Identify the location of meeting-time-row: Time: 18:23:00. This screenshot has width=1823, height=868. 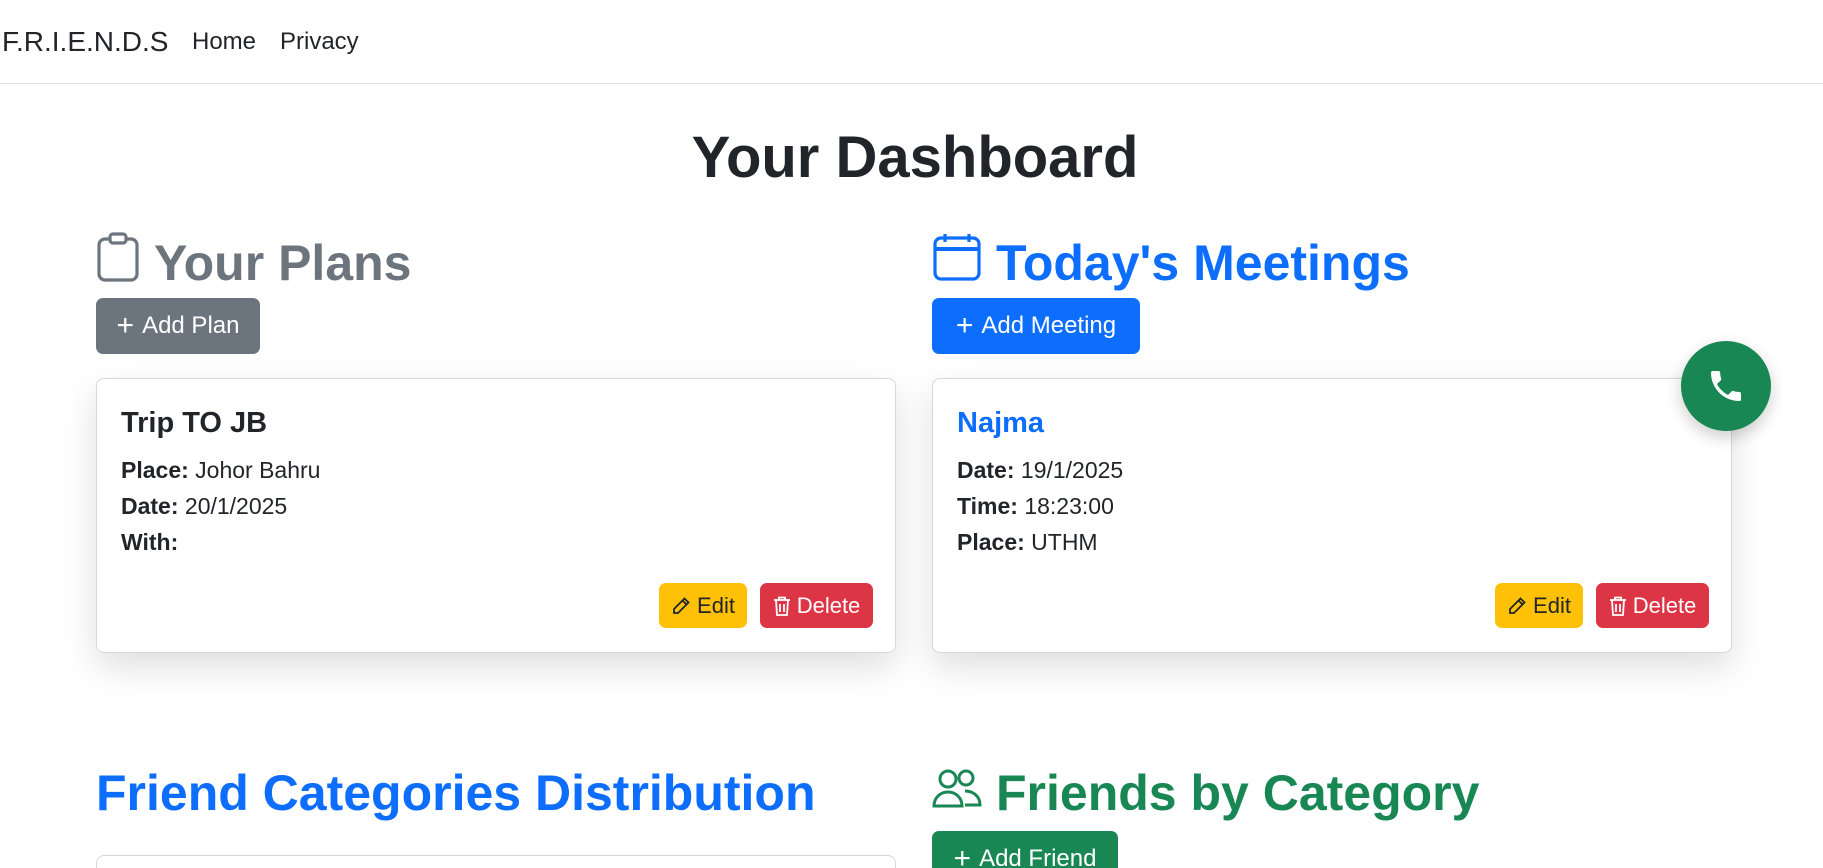
(1035, 506).